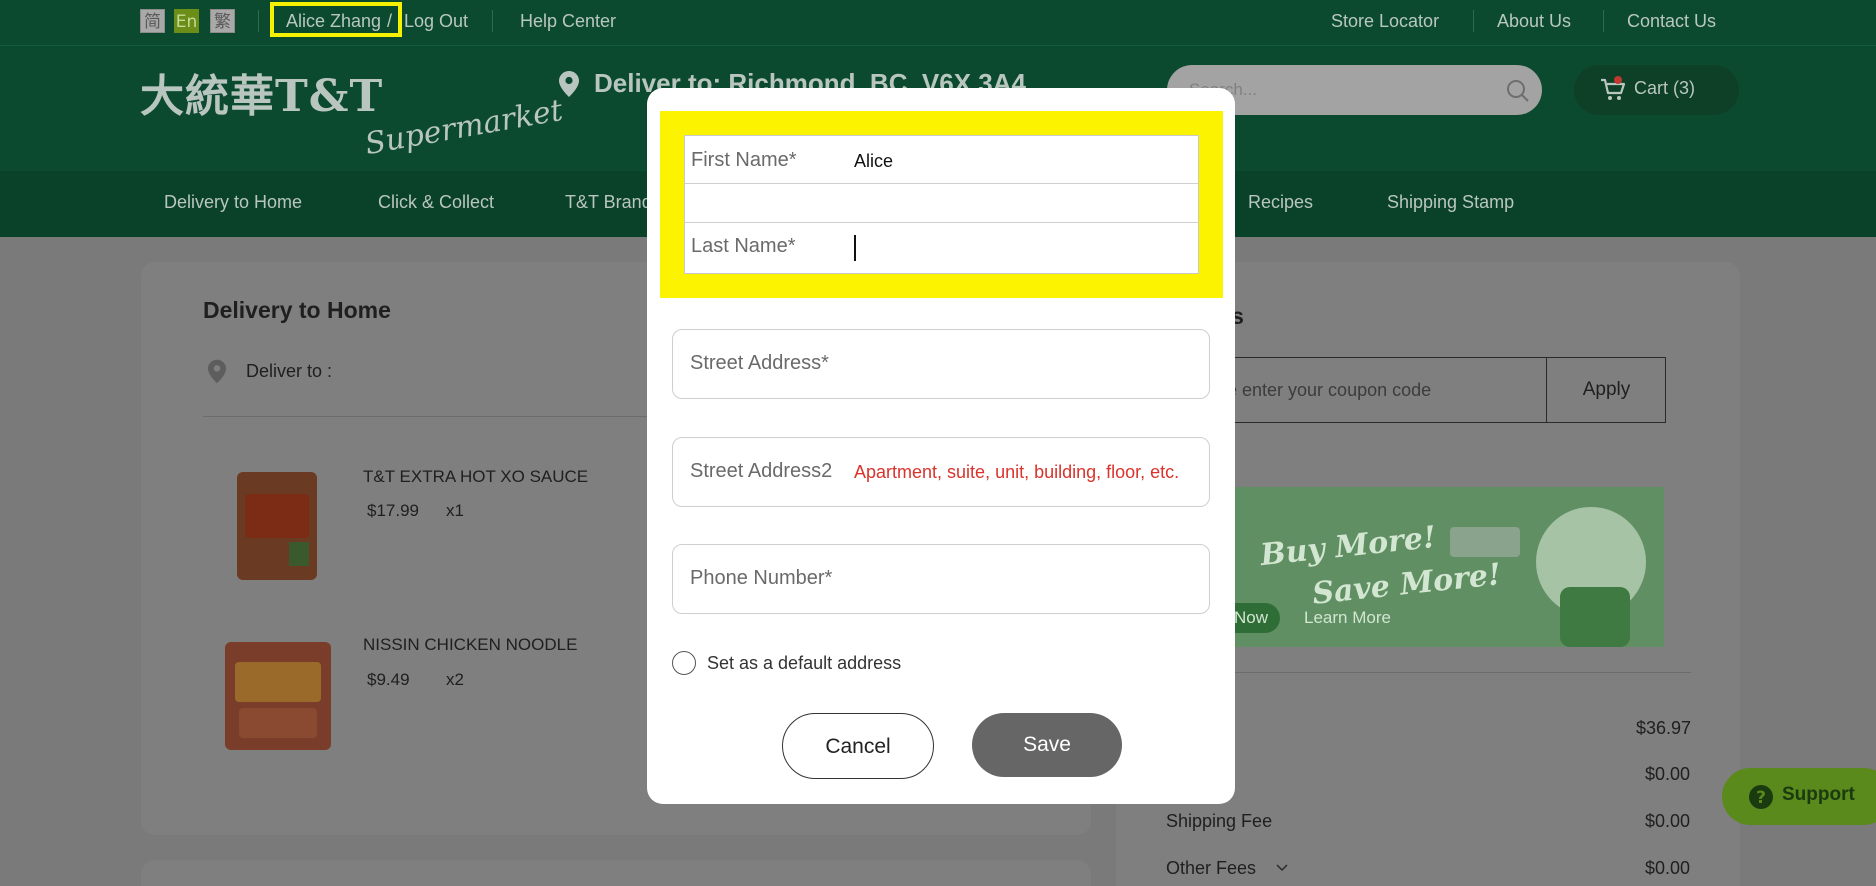 The width and height of the screenshot is (1876, 886). What do you see at coordinates (464, 127) in the screenshot?
I see `logo-subtitle: Supermarket` at bounding box center [464, 127].